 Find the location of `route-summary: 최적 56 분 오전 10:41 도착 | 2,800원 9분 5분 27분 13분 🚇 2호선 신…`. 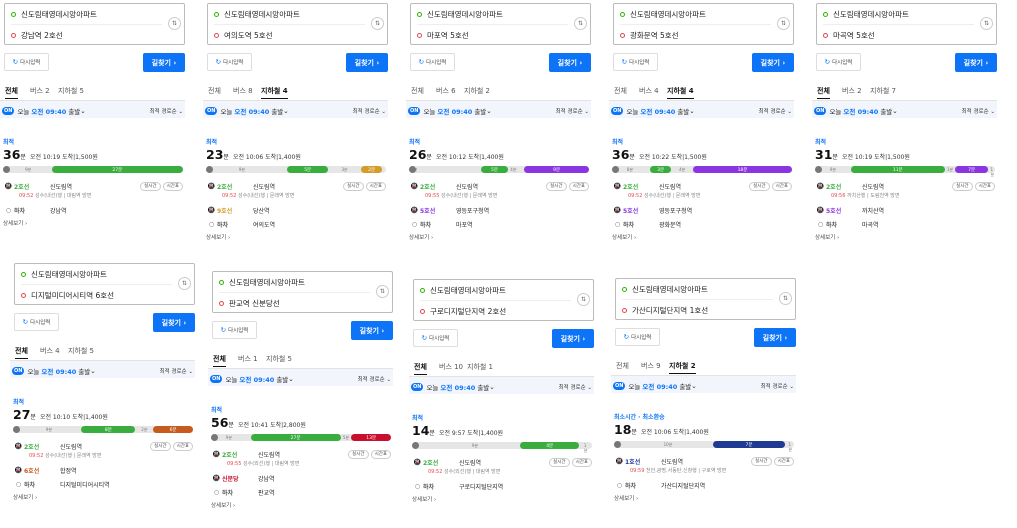

route-summary: 최적 56 분 오전 10:41 도착 | 2,800원 9분 5분 27분 13분 🚇 2호선 신… is located at coordinates (300, 457).